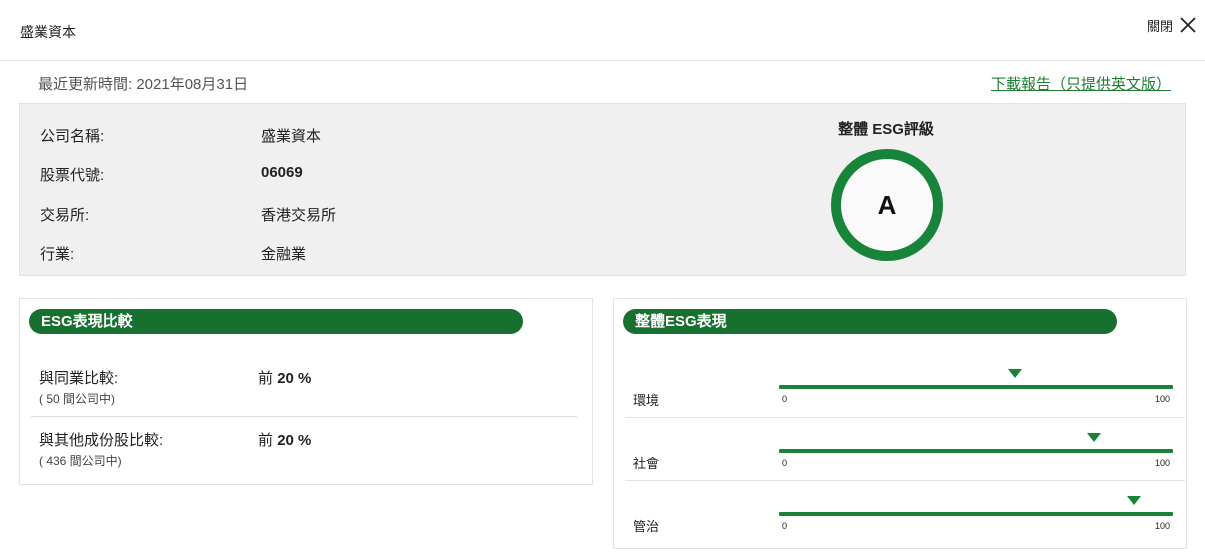 This screenshot has width=1205, height=557. I want to click on peer-comparison-count: ( 50 間公司中), so click(77, 399).